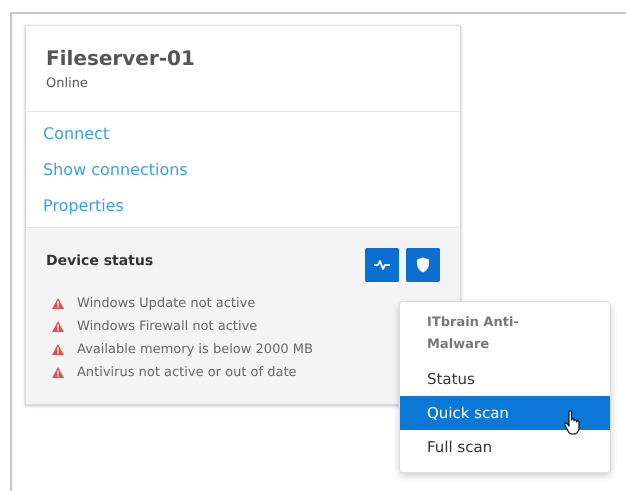 The height and width of the screenshot is (491, 626). I want to click on action-link: Connect, so click(76, 133).